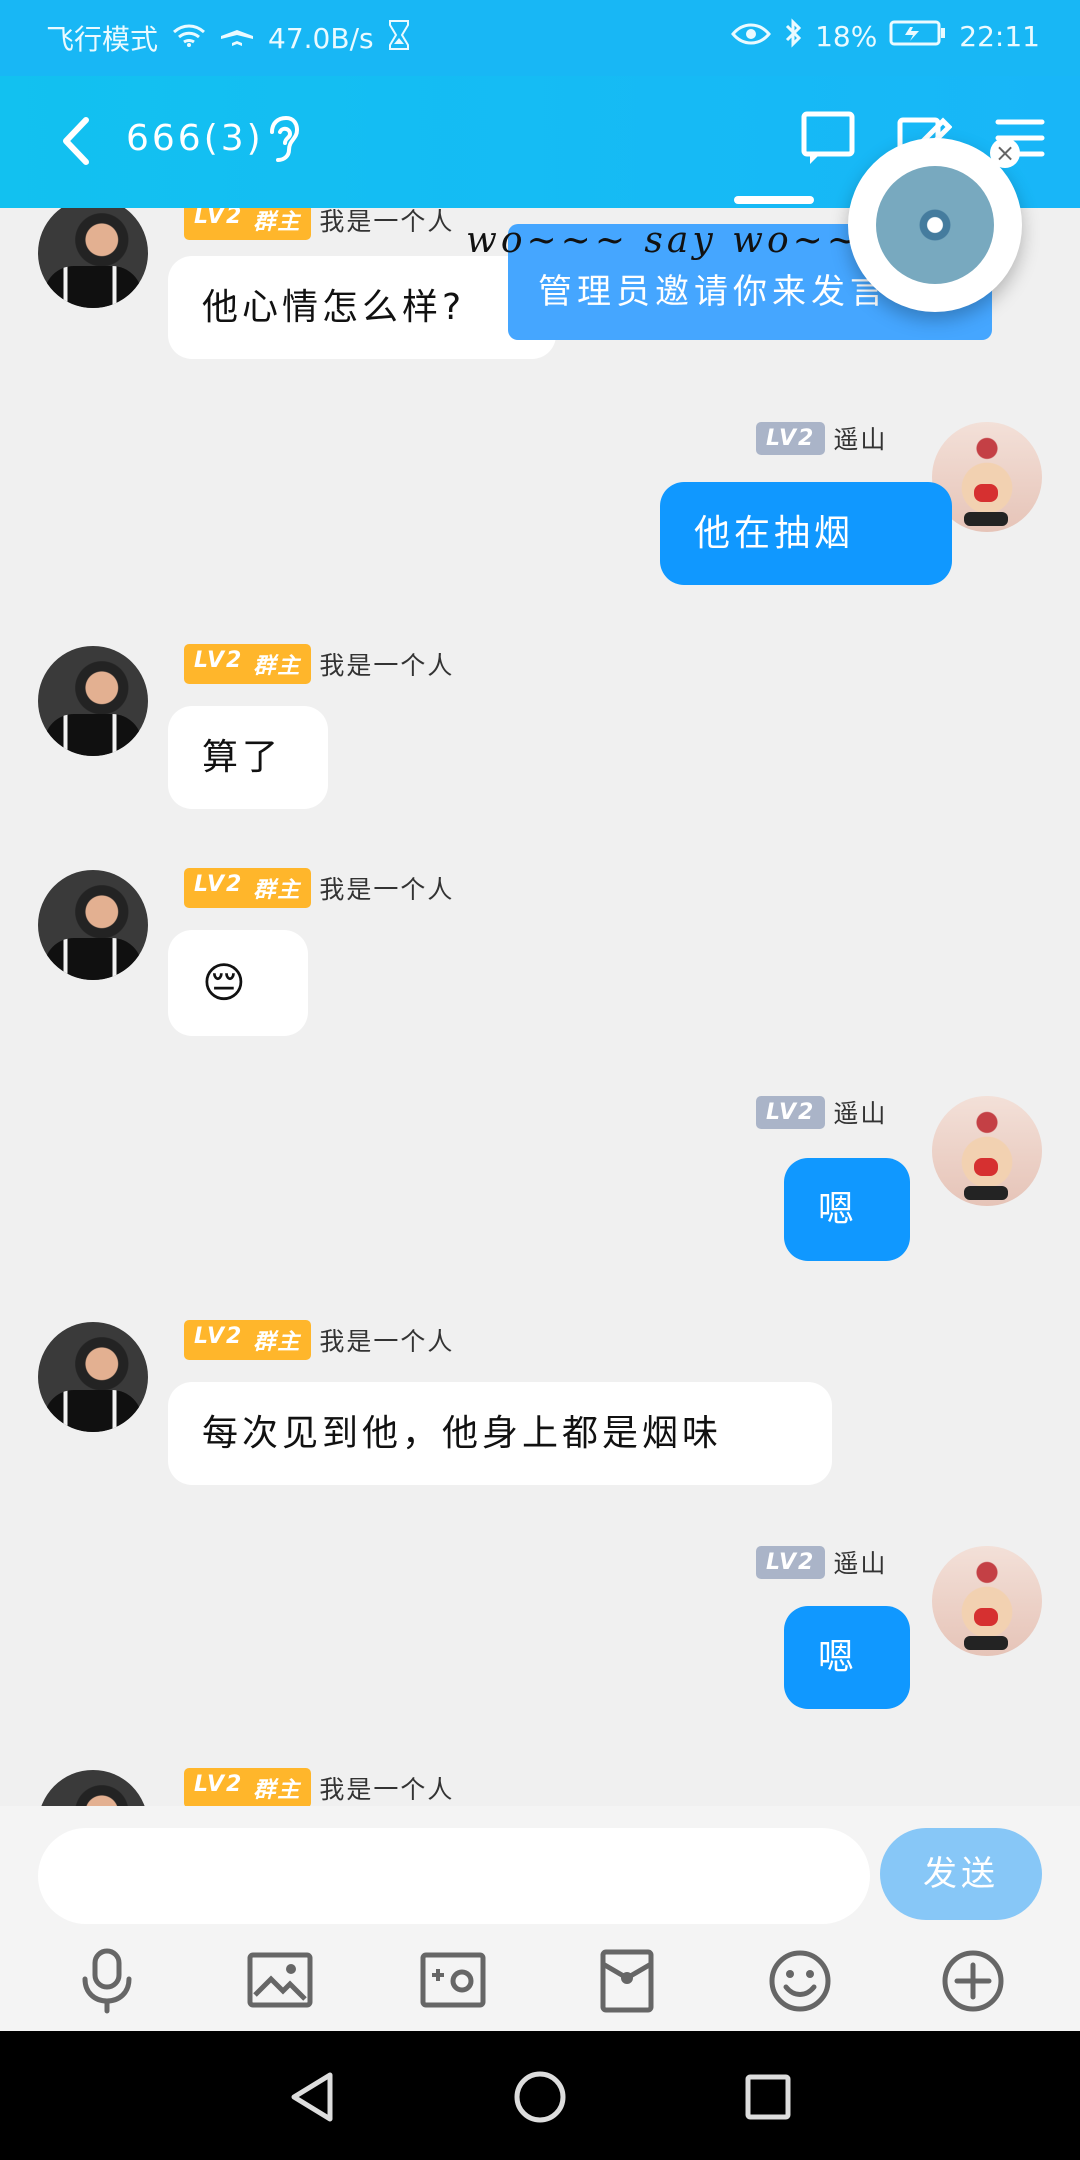 The image size is (1080, 2160). What do you see at coordinates (961, 1874) in the screenshot?
I see `send-button: 发送` at bounding box center [961, 1874].